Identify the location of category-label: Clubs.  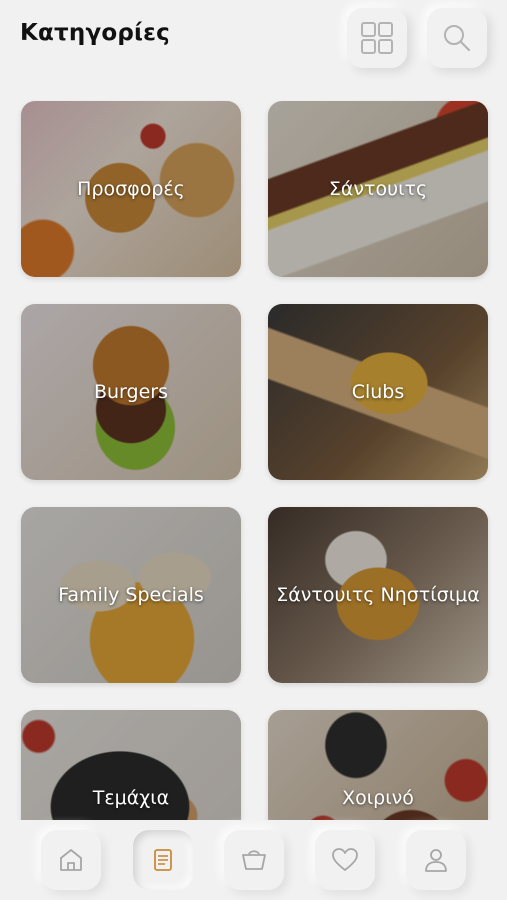
(378, 392).